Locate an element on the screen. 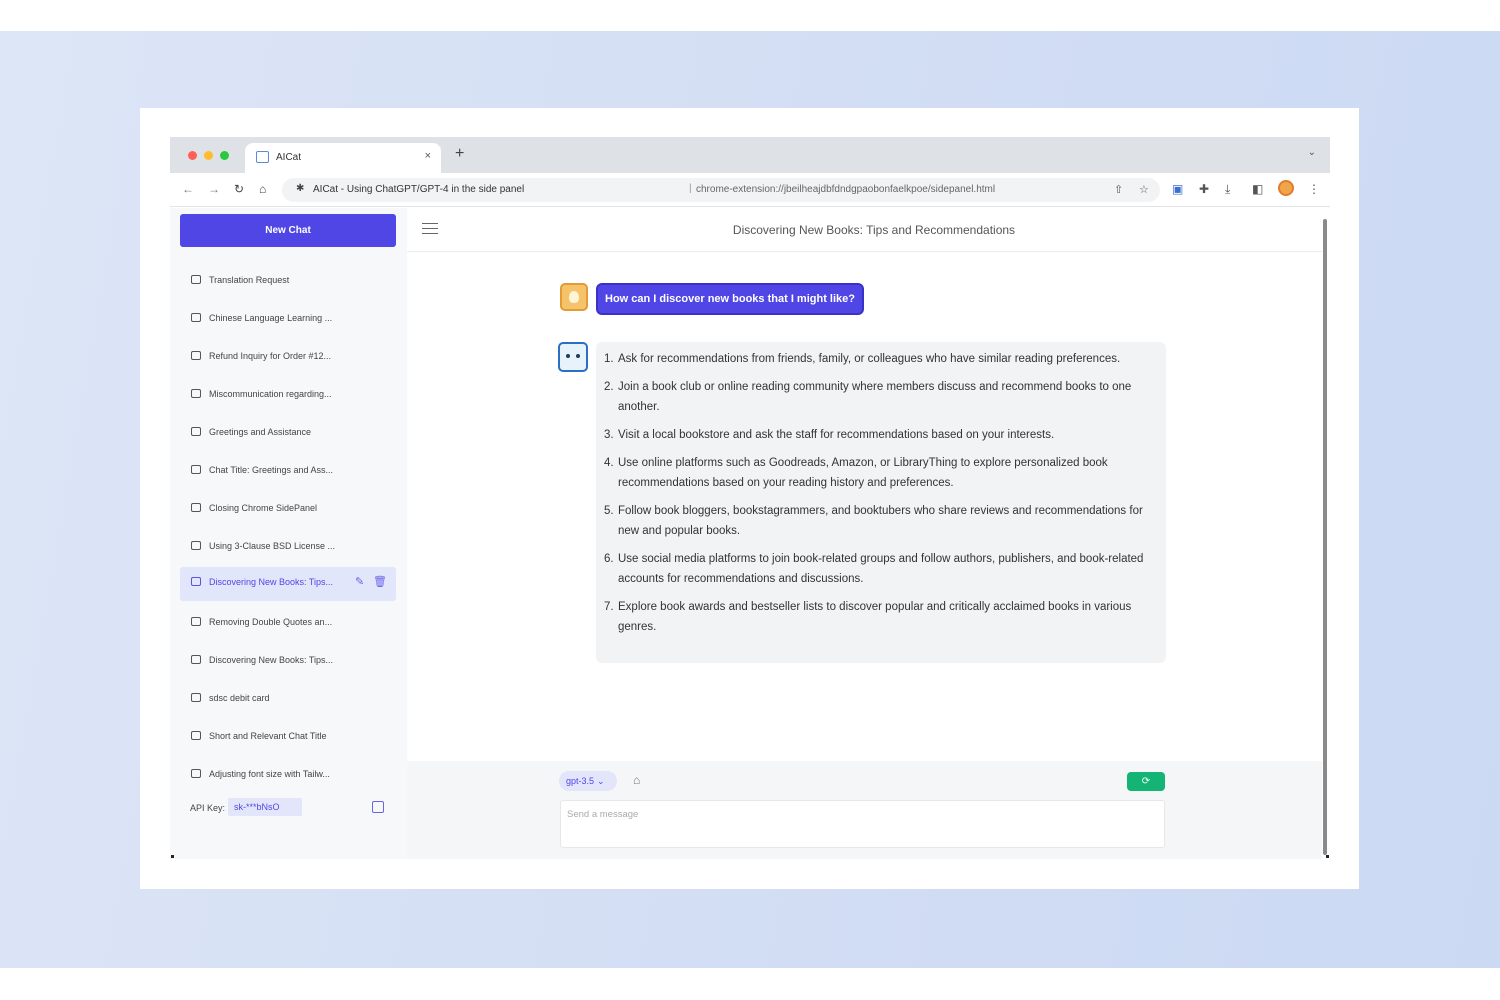  chevron-down-icon: ⌄ is located at coordinates (601, 781).